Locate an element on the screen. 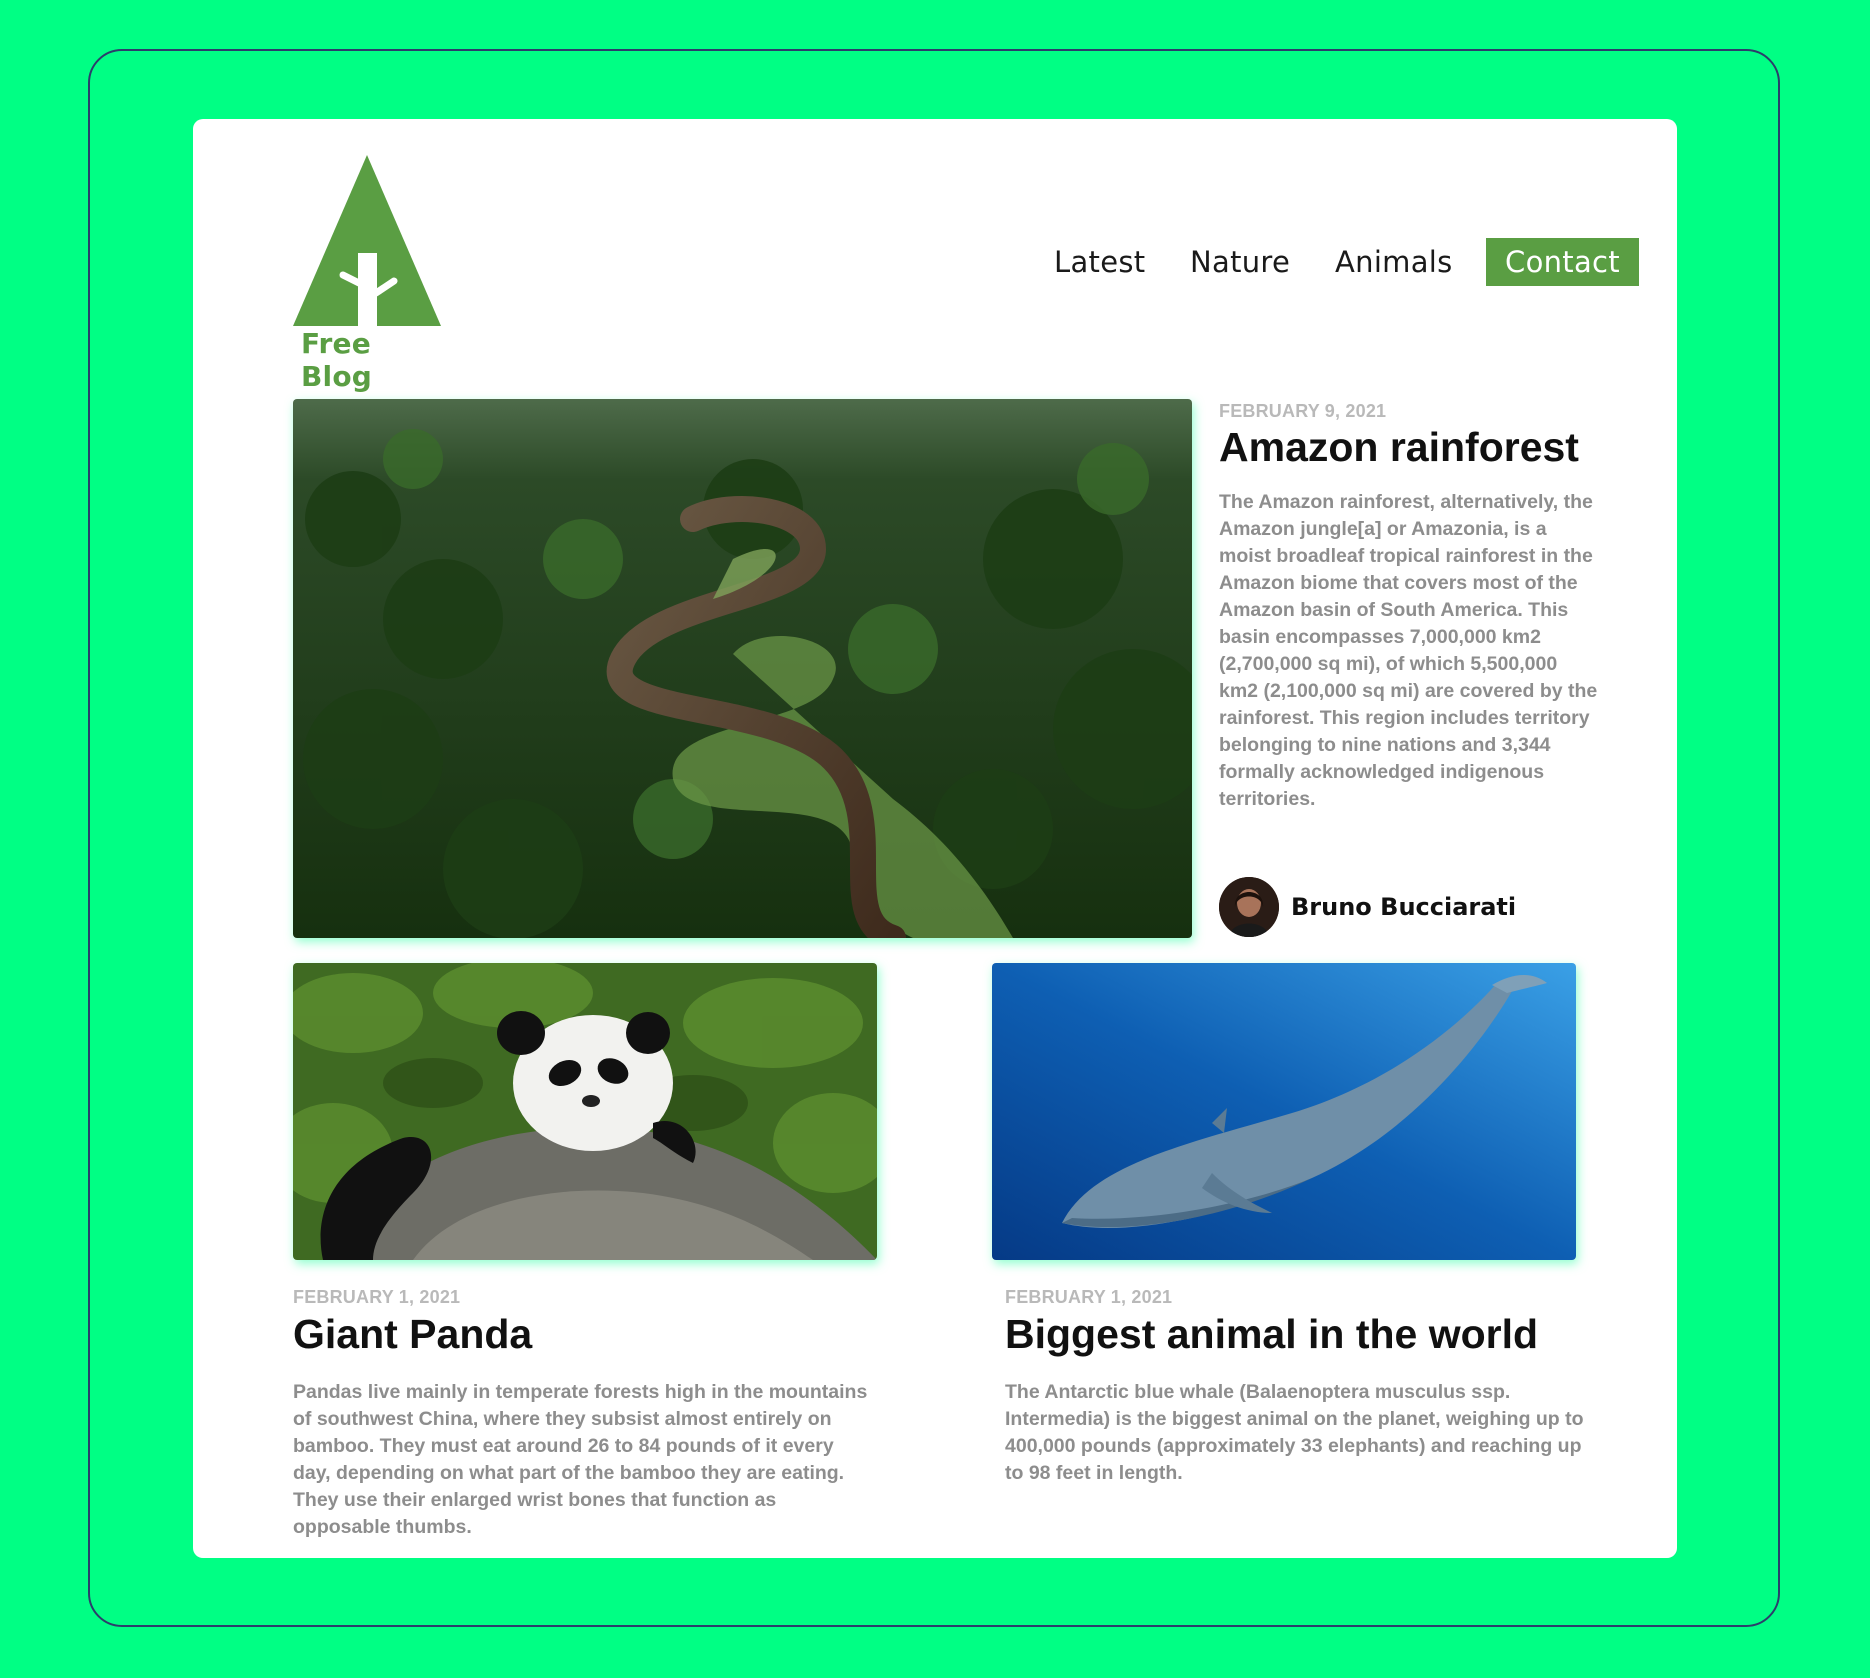 This screenshot has width=1870, height=1678. featured-post-title: Amazon rainforest is located at coordinates (1399, 447).